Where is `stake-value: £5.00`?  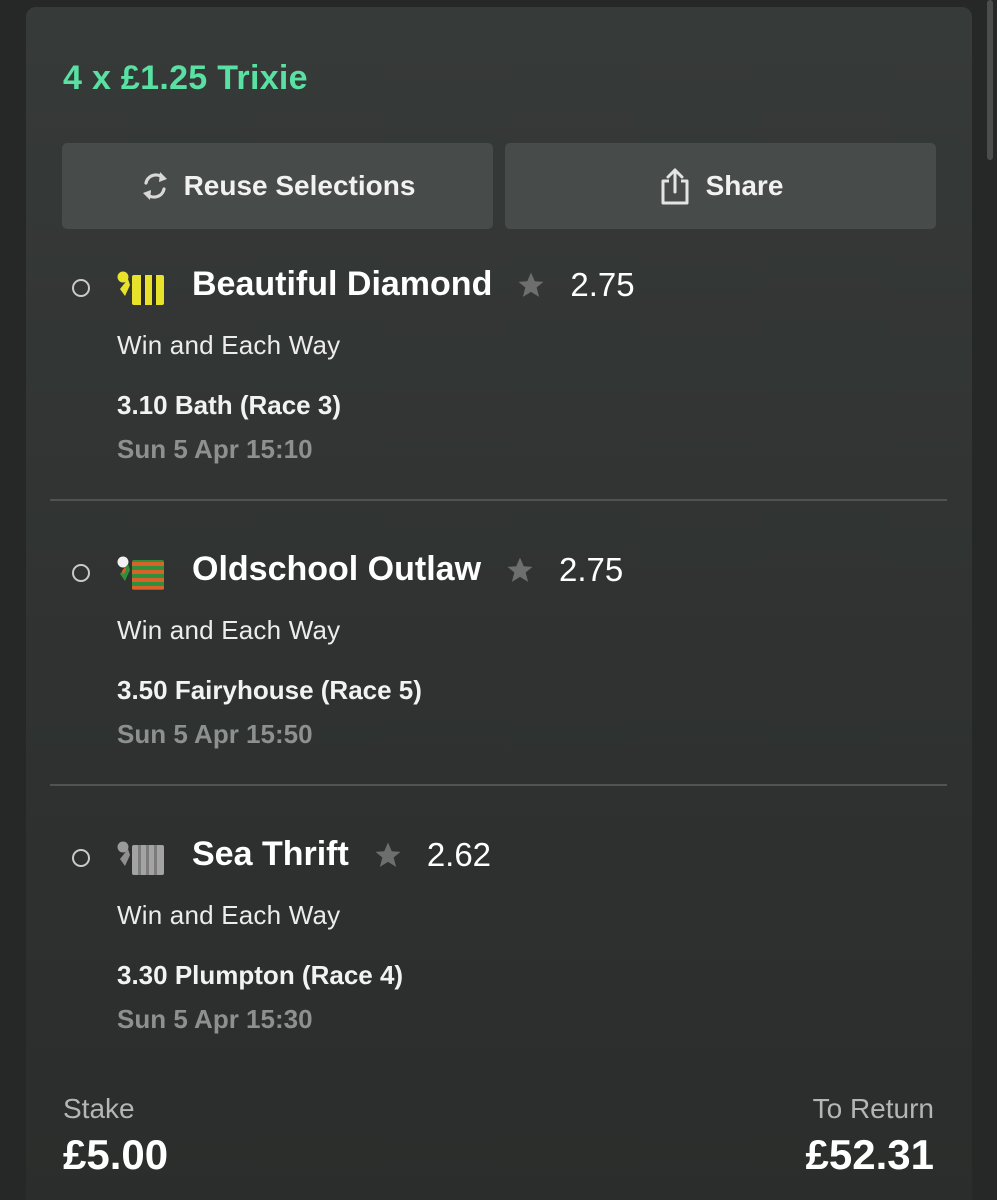 stake-value: £5.00 is located at coordinates (116, 1154).